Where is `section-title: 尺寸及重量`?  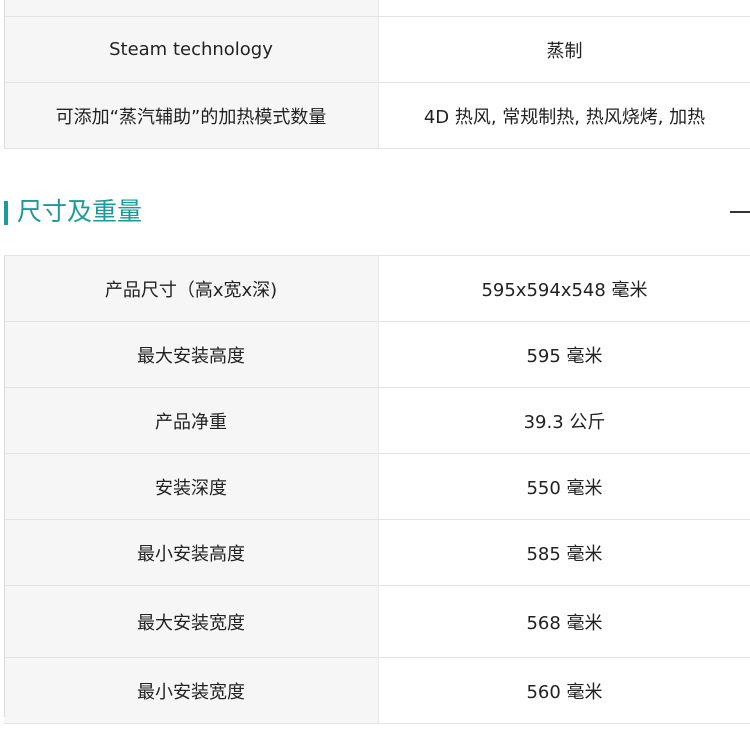 section-title: 尺寸及重量 is located at coordinates (80, 211).